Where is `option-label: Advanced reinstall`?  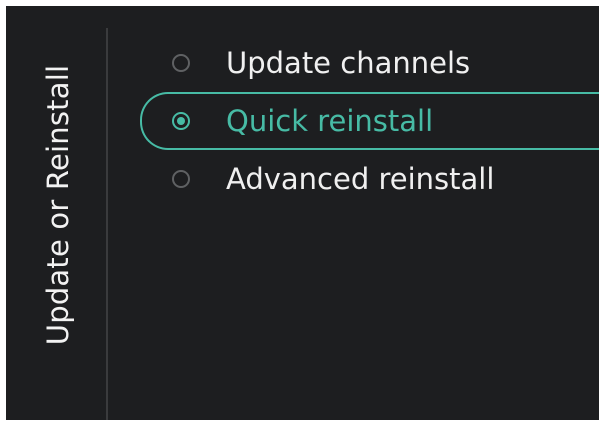 option-label: Advanced reinstall is located at coordinates (360, 179).